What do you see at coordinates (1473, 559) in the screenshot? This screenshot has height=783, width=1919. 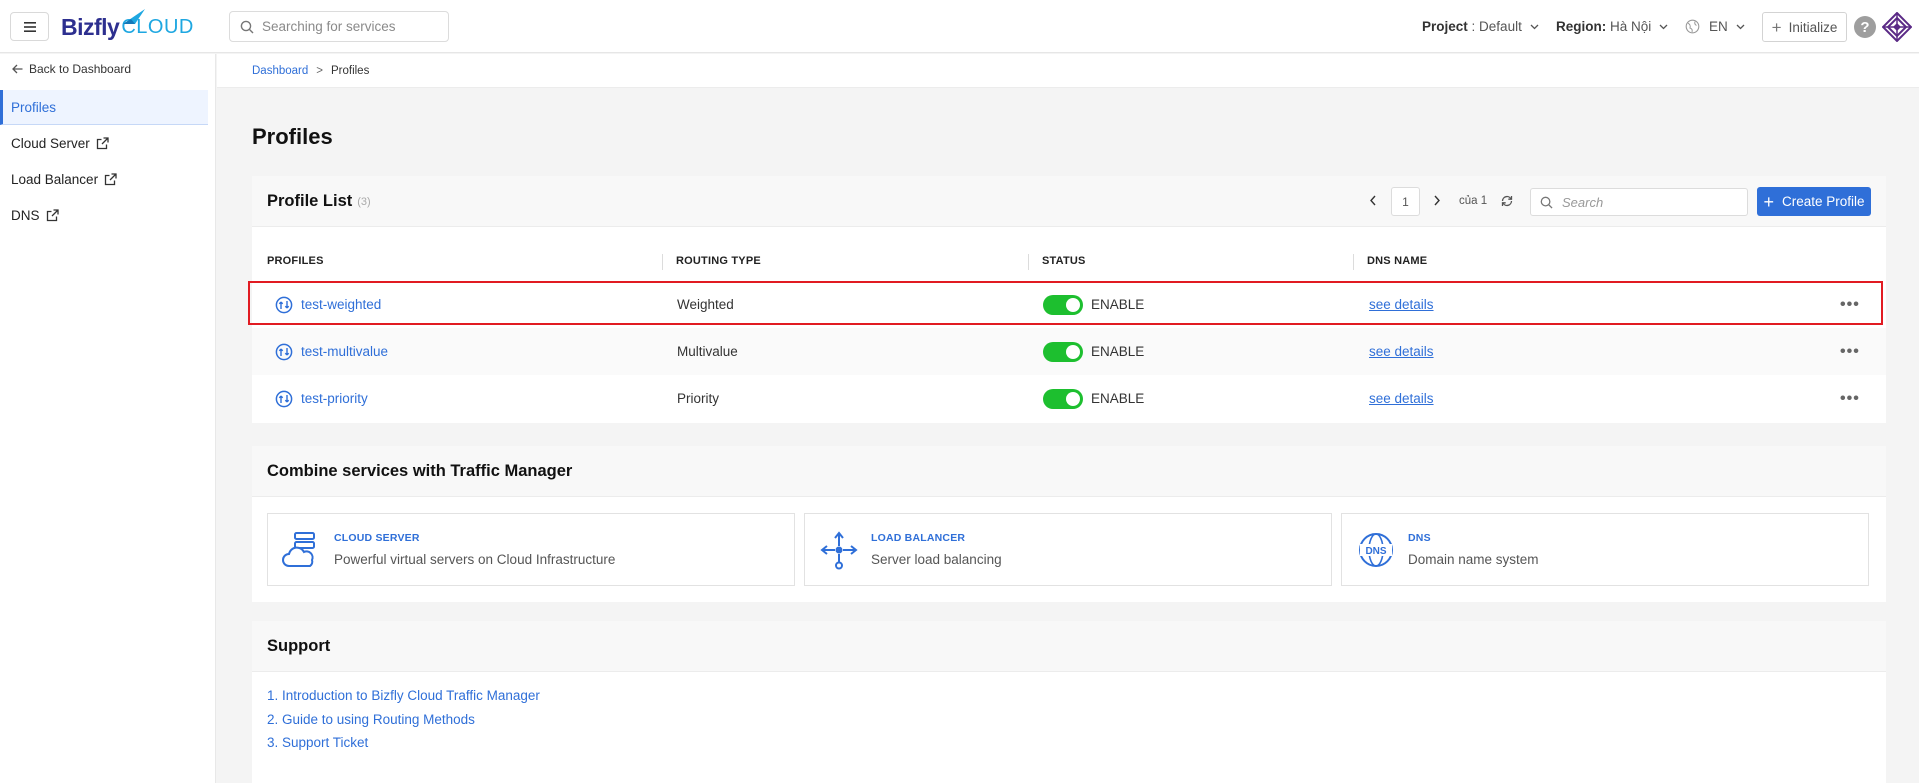 I see `service-description: Domain name system` at bounding box center [1473, 559].